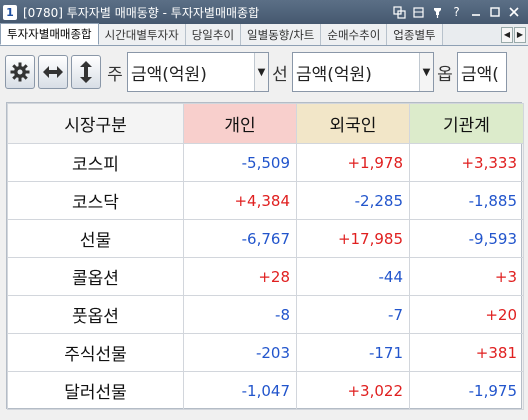 This screenshot has width=528, height=420. I want to click on institution-cell: +3, so click(466, 276).